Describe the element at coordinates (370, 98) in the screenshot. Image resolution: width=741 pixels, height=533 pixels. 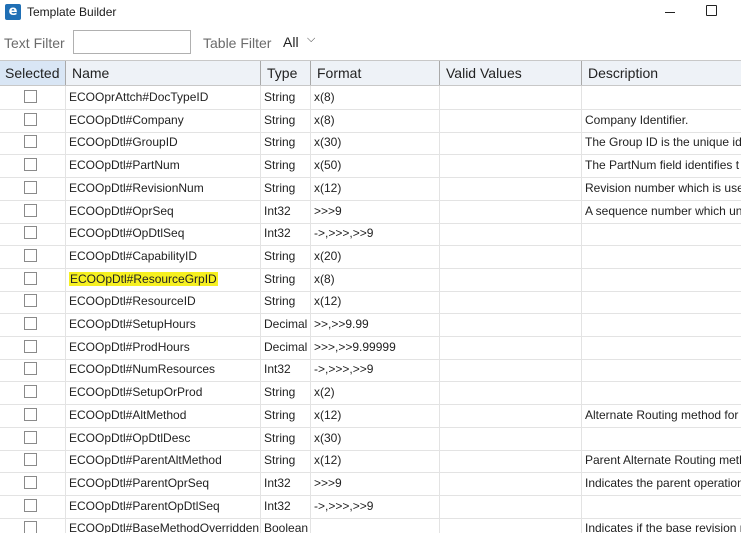
I see `table-row: ECOOprAttch#DocTypeID String x(8)` at that location.